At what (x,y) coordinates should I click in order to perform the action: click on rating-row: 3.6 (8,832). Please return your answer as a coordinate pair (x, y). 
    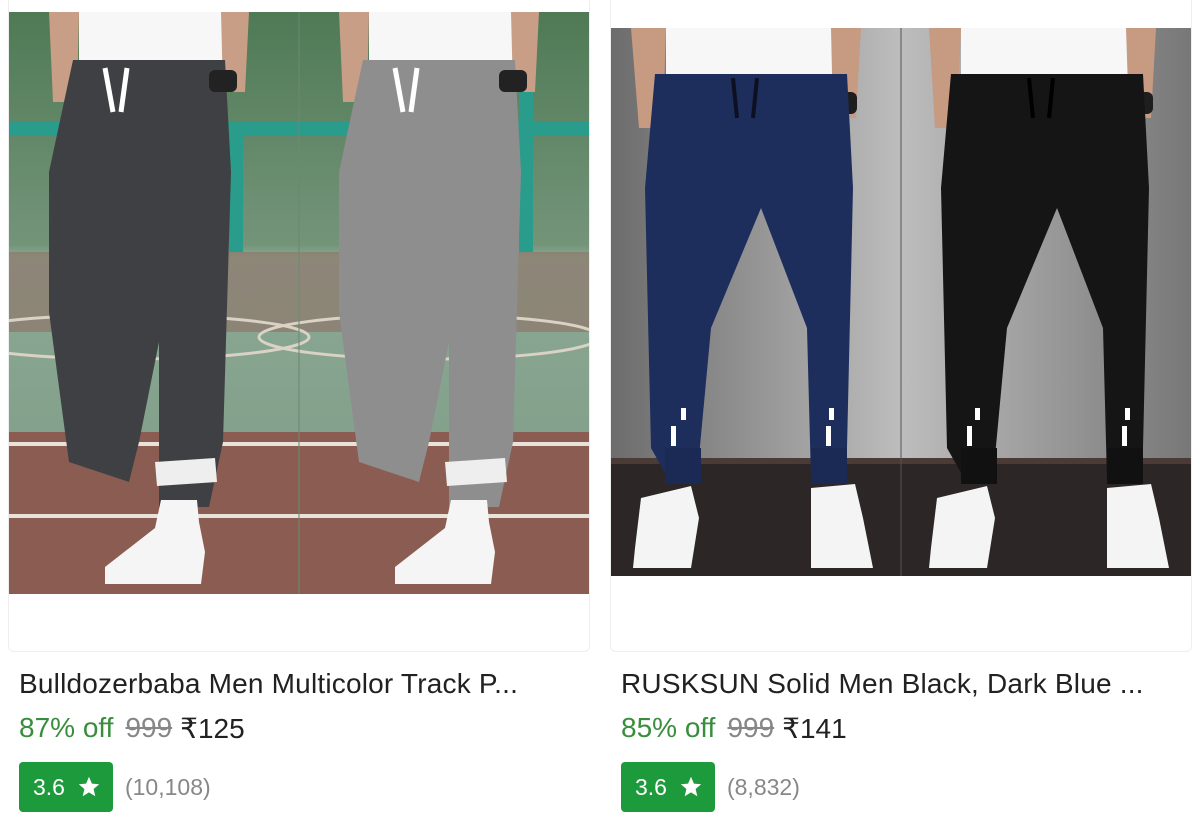
    Looking at the image, I should click on (710, 787).